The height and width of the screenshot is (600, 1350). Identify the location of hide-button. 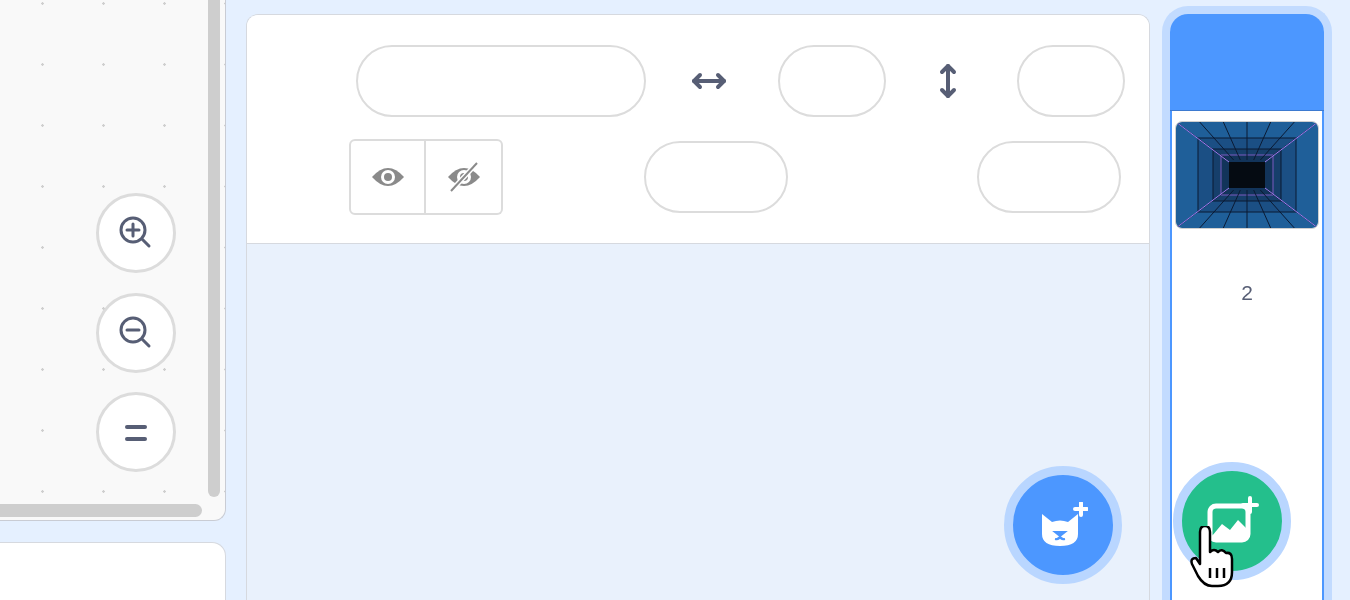
(464, 177).